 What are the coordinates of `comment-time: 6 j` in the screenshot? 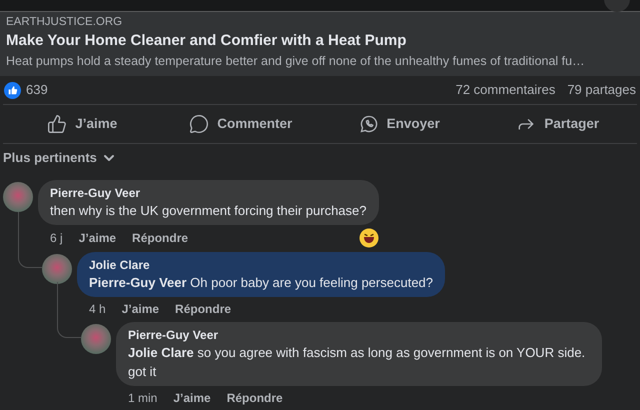 It's located at (56, 238).